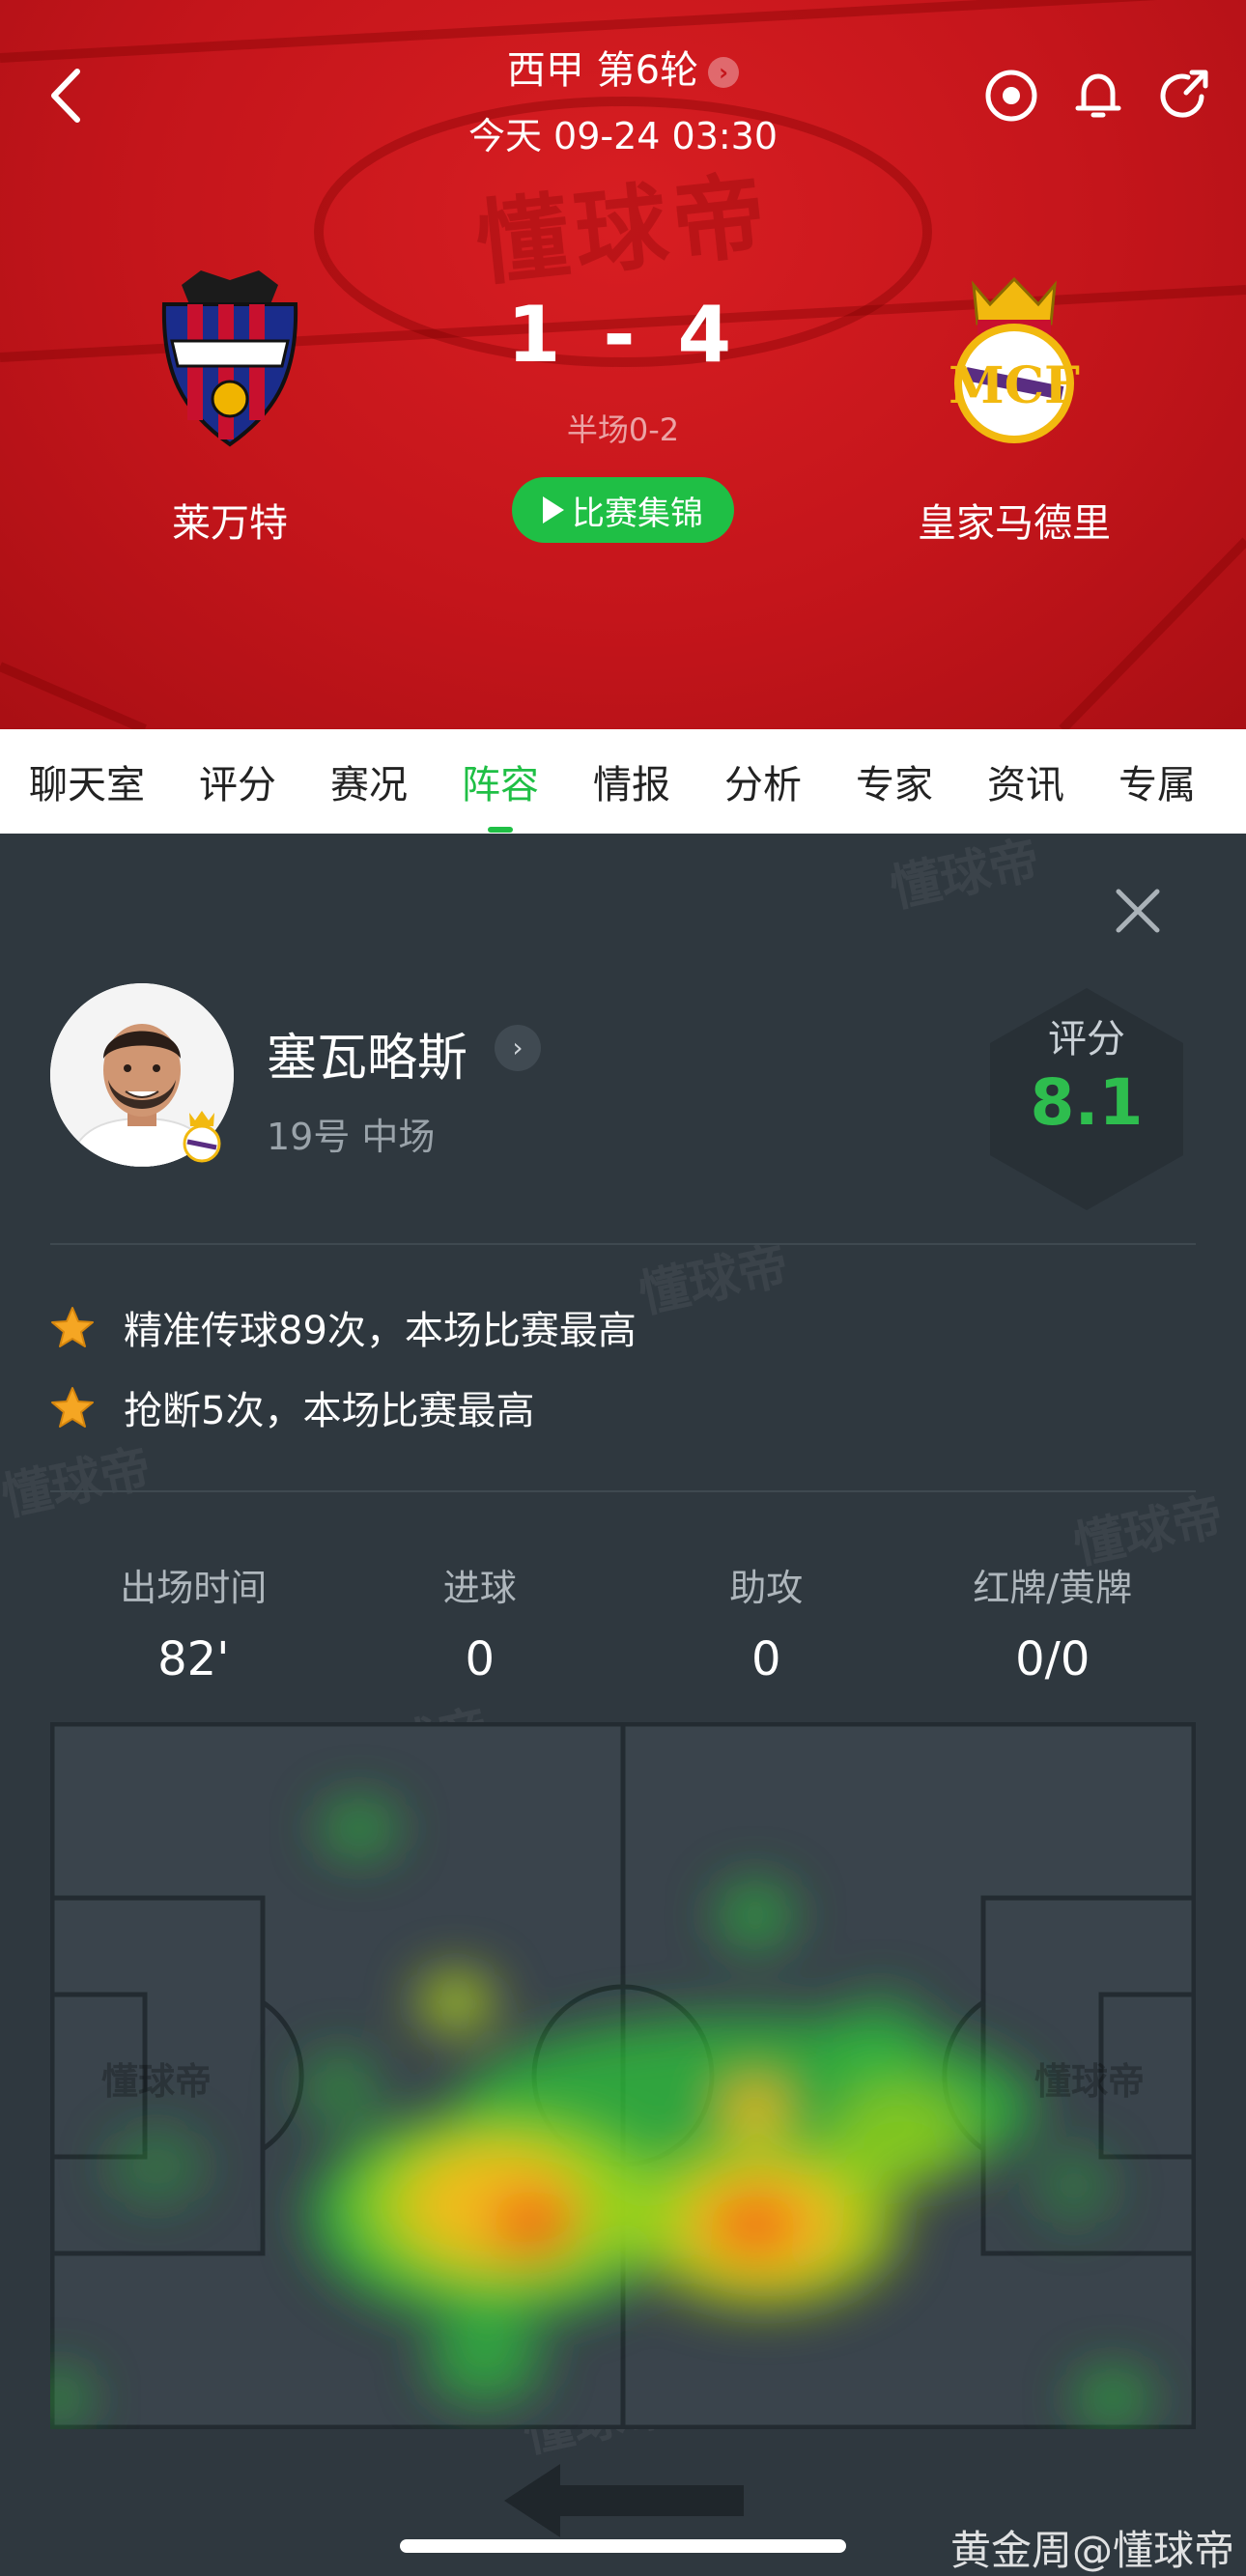  What do you see at coordinates (623, 136) in the screenshot?
I see `match-time: 今天 09-24 03:30` at bounding box center [623, 136].